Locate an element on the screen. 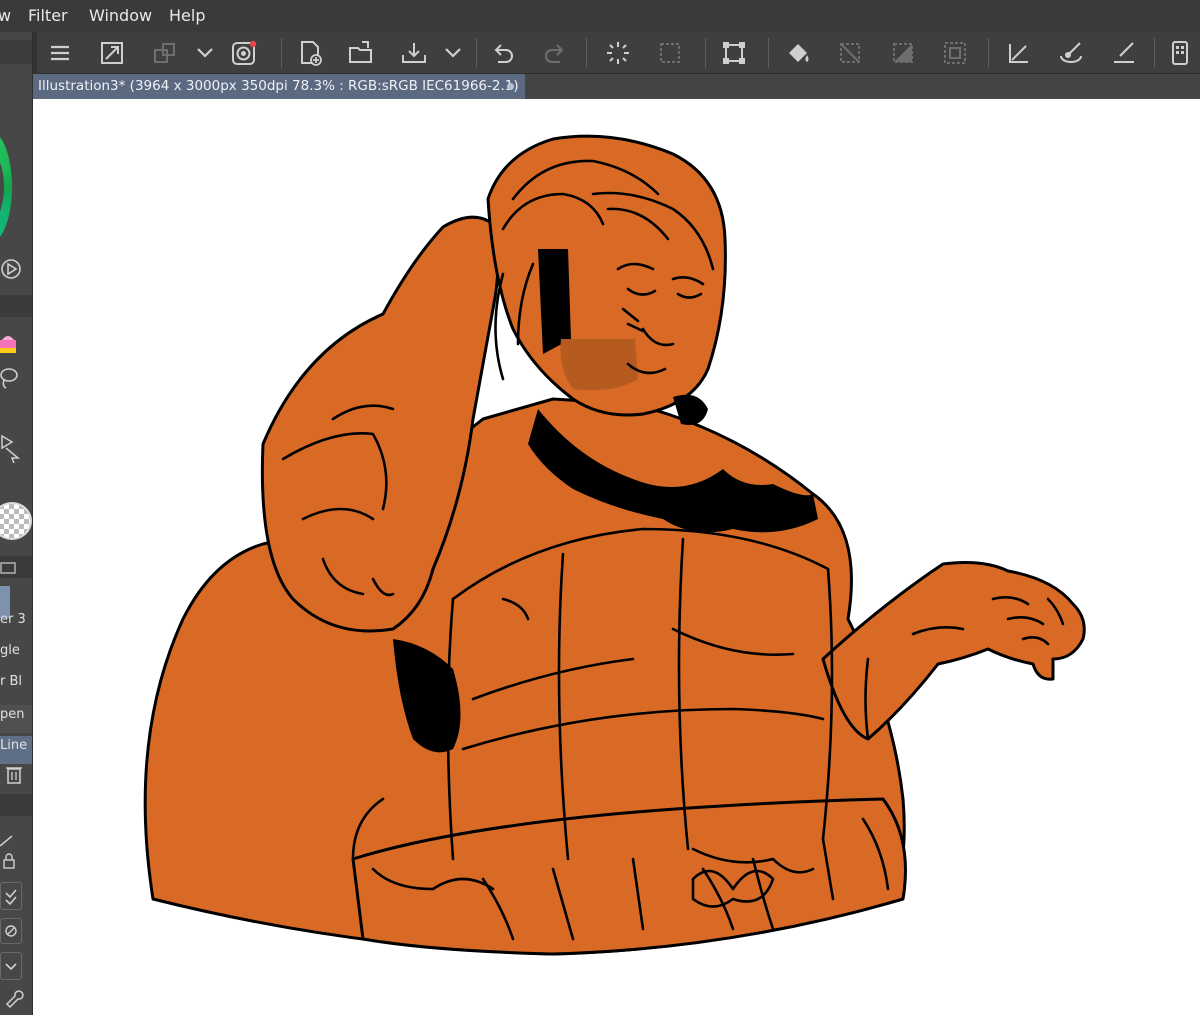 Image resolution: width=1200 pixels, height=1015 pixels. close-tab-dot-icon is located at coordinates (510, 86).